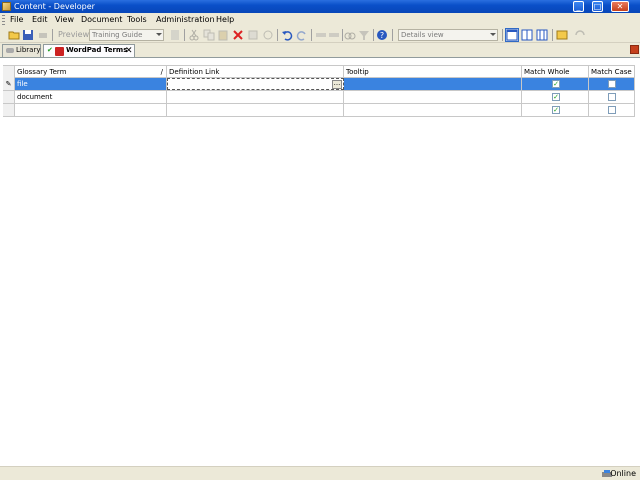  I want to click on title-bar: Content - Developer _ □ ✕, so click(320, 6).